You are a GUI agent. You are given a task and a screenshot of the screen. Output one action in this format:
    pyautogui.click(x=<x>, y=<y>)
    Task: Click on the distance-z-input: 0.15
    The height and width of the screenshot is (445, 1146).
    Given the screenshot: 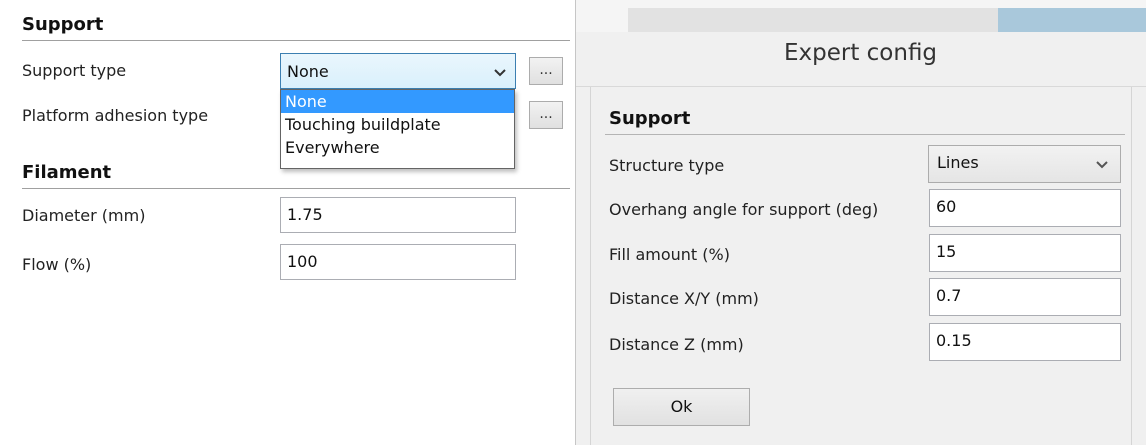 What is the action you would take?
    pyautogui.click(x=1025, y=342)
    